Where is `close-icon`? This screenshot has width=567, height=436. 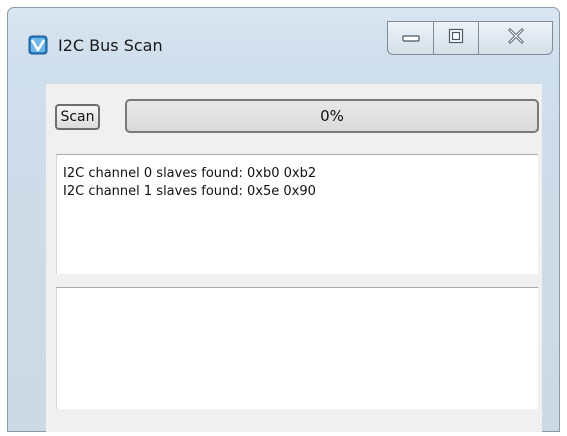
close-icon is located at coordinates (516, 38).